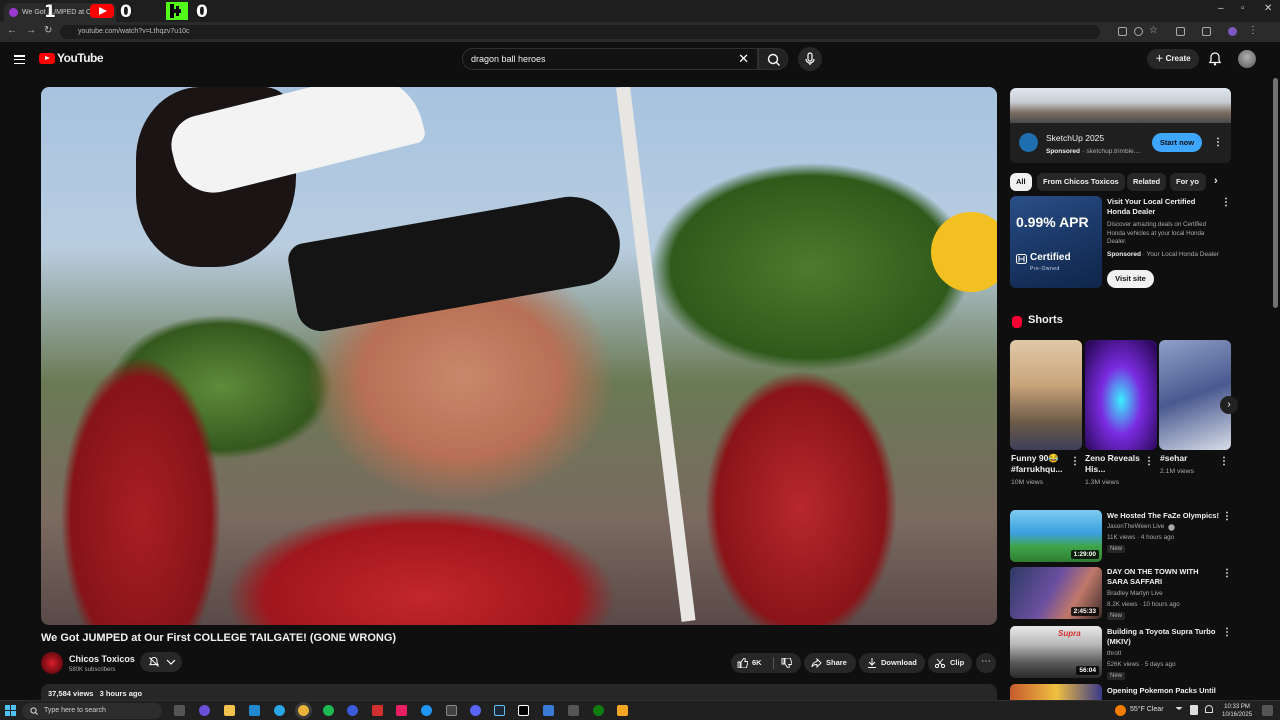 This screenshot has width=1280, height=720. Describe the element at coordinates (1229, 405) in the screenshot. I see `shorts-next-icon: ›` at that location.